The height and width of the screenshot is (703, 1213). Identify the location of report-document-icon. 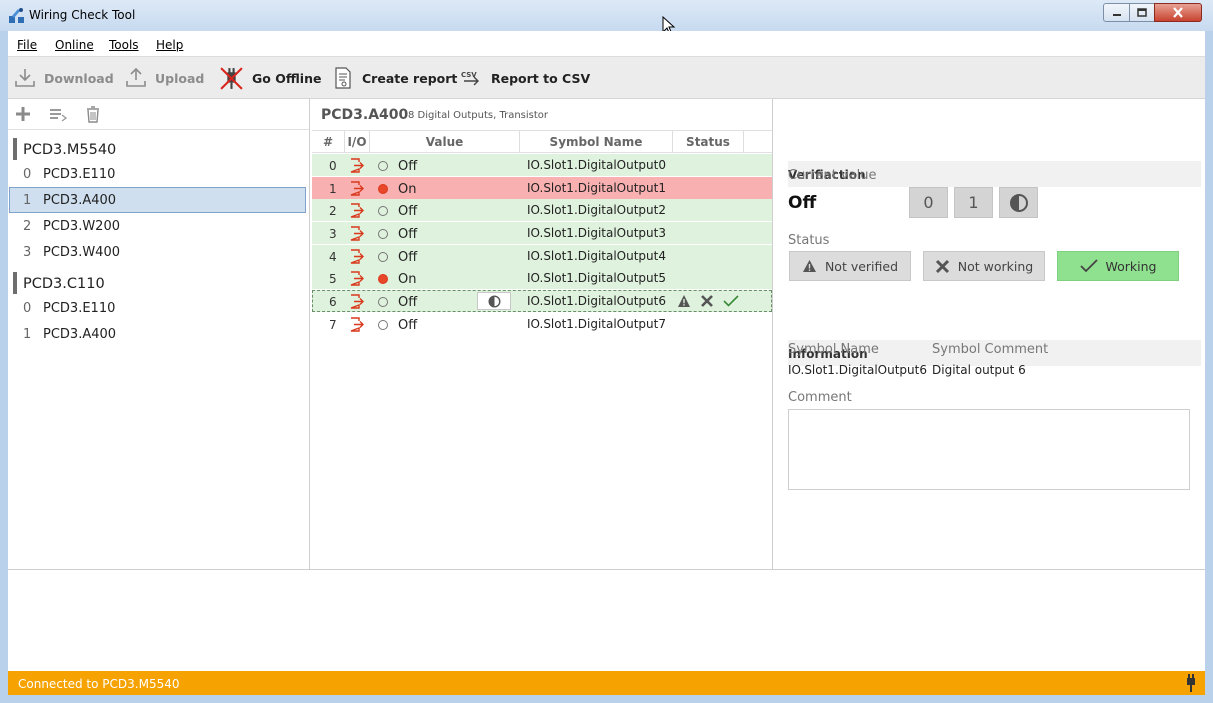
(343, 78).